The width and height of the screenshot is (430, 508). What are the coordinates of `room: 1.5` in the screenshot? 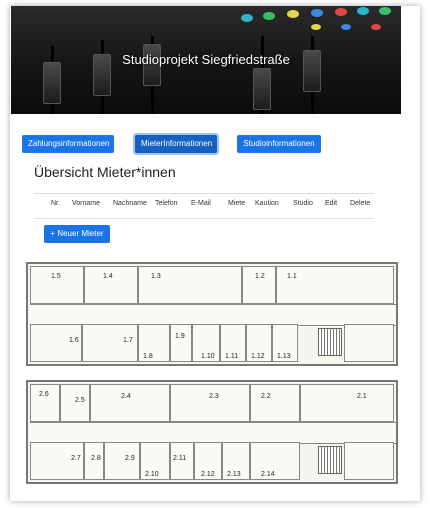 It's located at (57, 285).